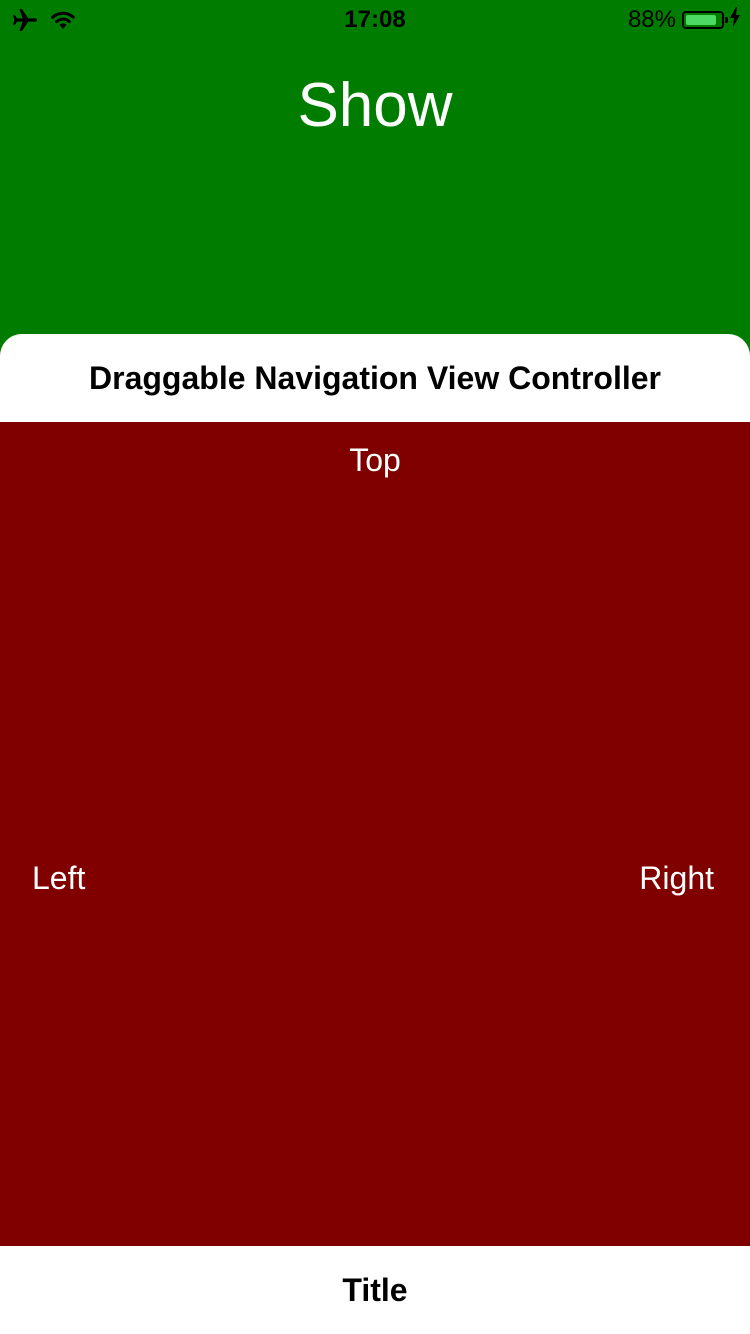 The height and width of the screenshot is (1334, 750). What do you see at coordinates (651, 19) in the screenshot?
I see `battery-percent: 88%` at bounding box center [651, 19].